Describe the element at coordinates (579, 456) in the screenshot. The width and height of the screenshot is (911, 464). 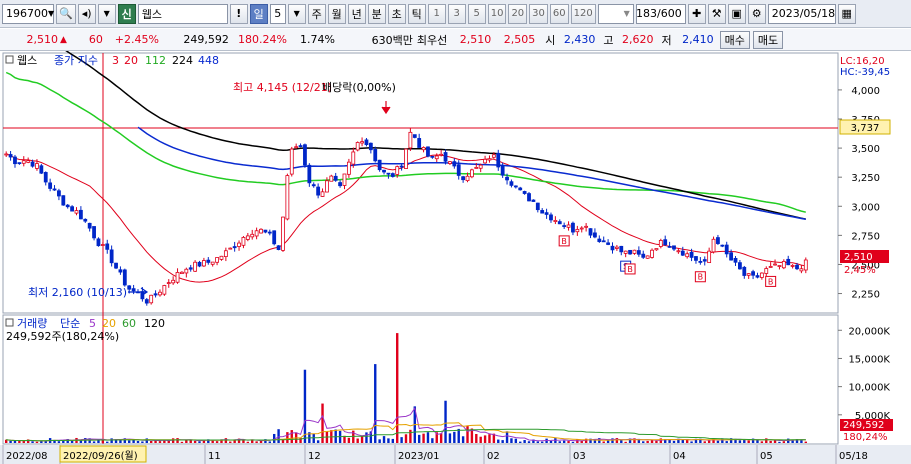
I see `x-tick-label: 03` at that location.